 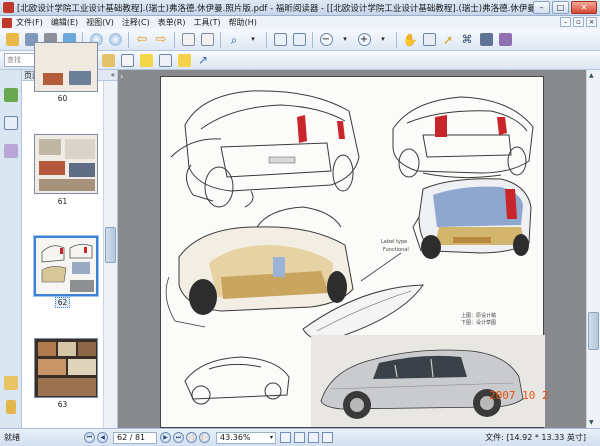 I want to click on annotation-icon, so click(x=127, y=60).